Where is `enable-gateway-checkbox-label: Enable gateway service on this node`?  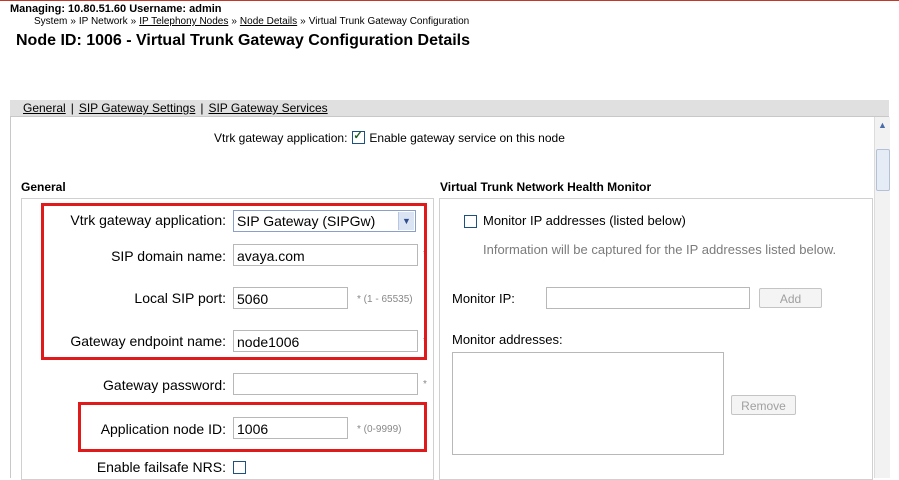
enable-gateway-checkbox-label: Enable gateway service on this node is located at coordinates (467, 138).